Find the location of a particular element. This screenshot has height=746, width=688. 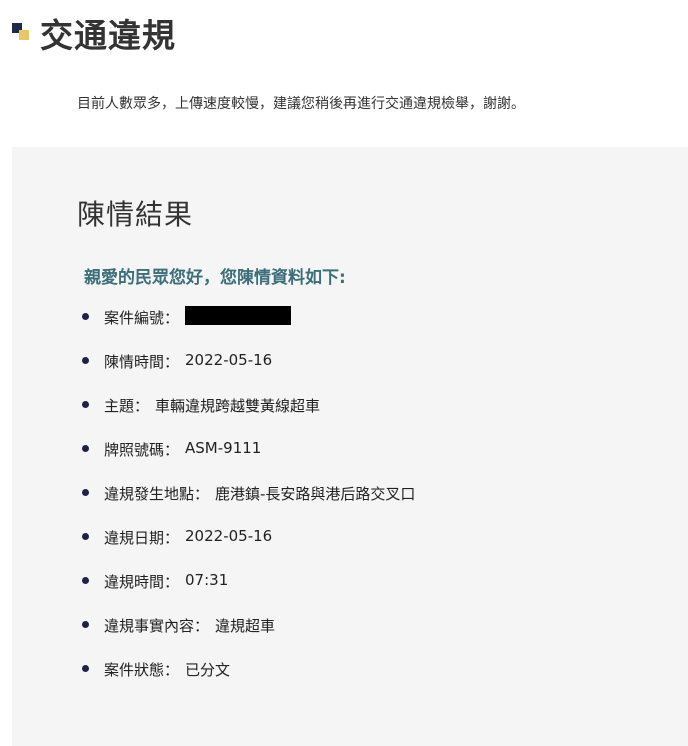

info-label: 牌照號碼： is located at coordinates (142, 450).